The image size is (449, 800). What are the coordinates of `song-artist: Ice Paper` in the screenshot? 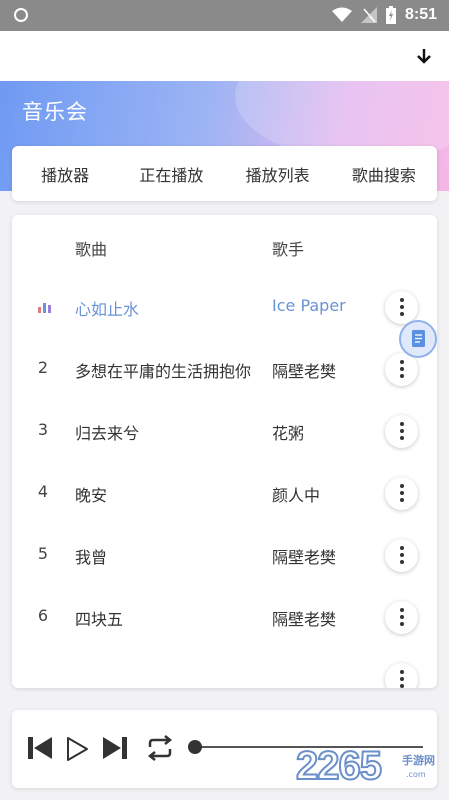 It's located at (309, 305).